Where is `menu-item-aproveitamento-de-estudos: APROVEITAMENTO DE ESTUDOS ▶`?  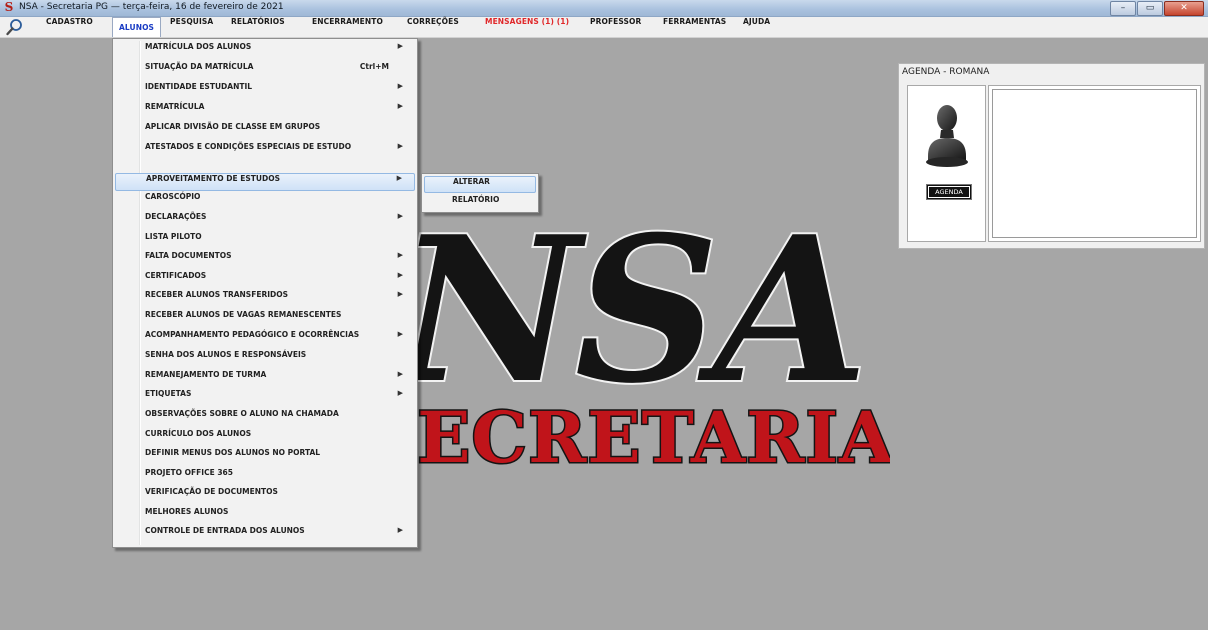 menu-item-aproveitamento-de-estudos: APROVEITAMENTO DE ESTUDOS ▶ is located at coordinates (265, 182).